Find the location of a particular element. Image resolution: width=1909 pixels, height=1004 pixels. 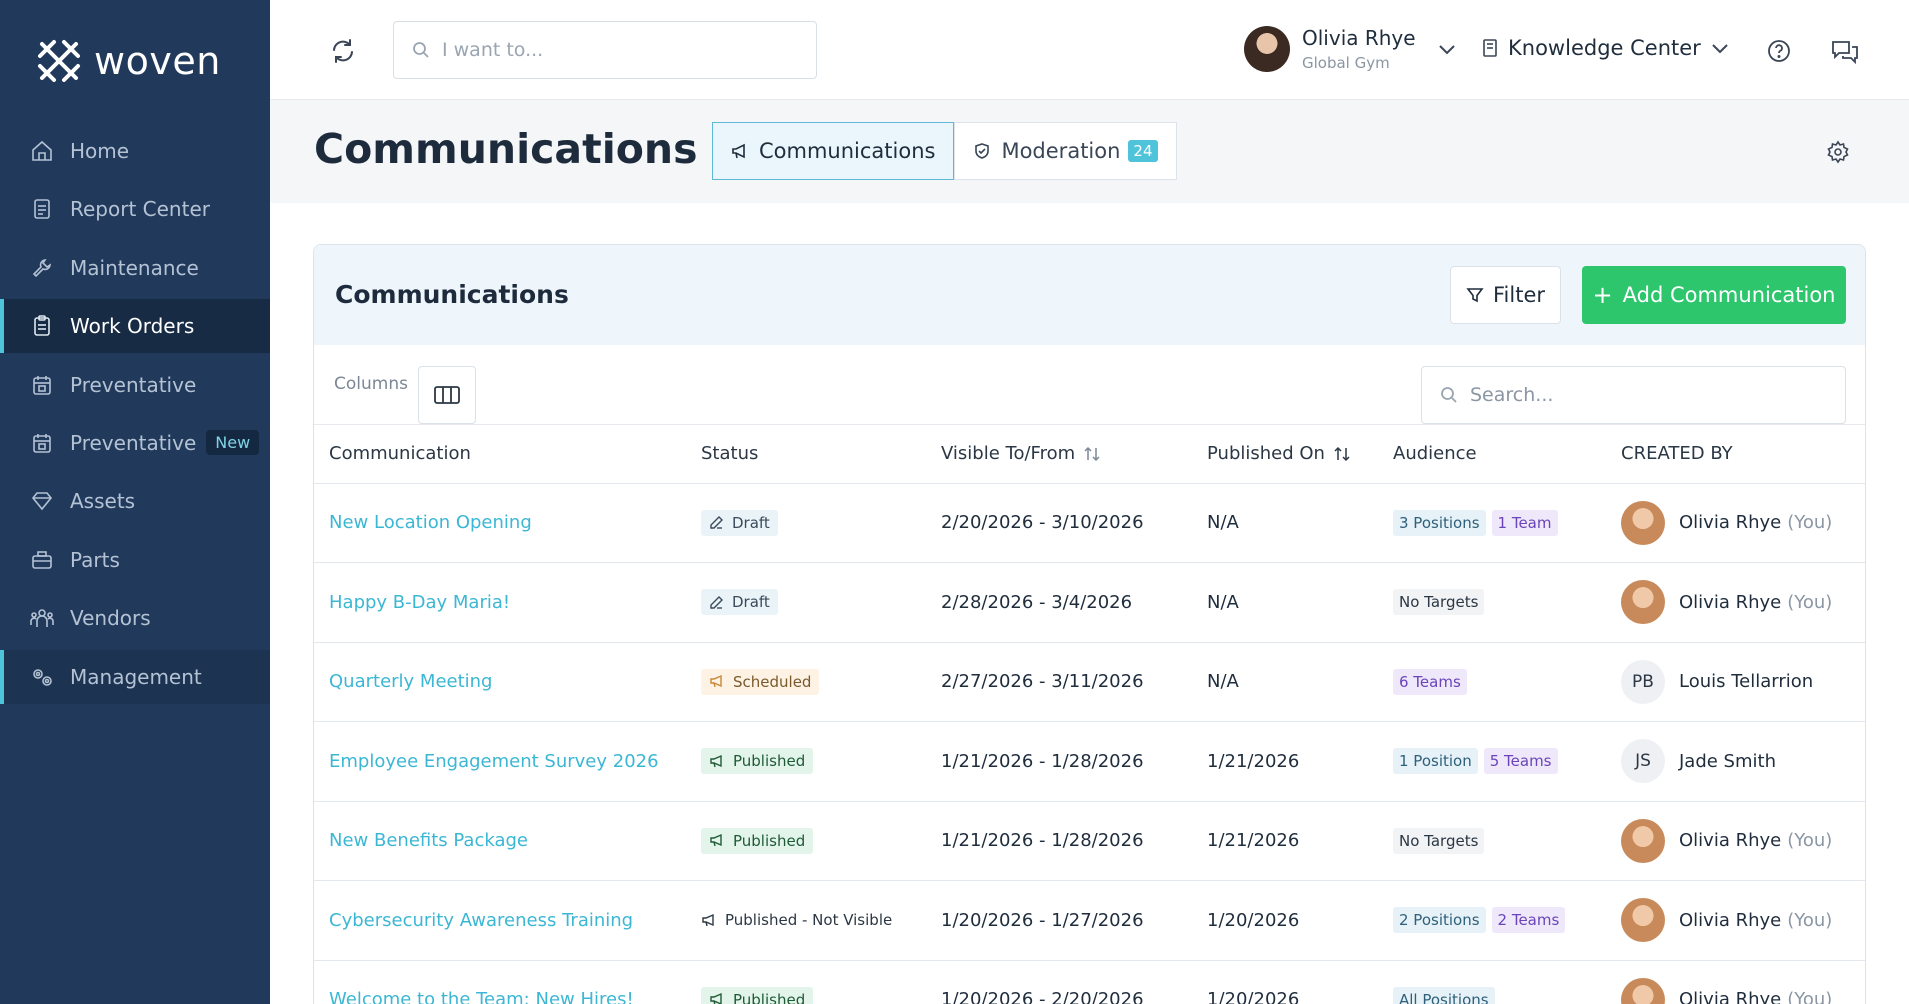

communication-link: New Benefits Package is located at coordinates (428, 840).